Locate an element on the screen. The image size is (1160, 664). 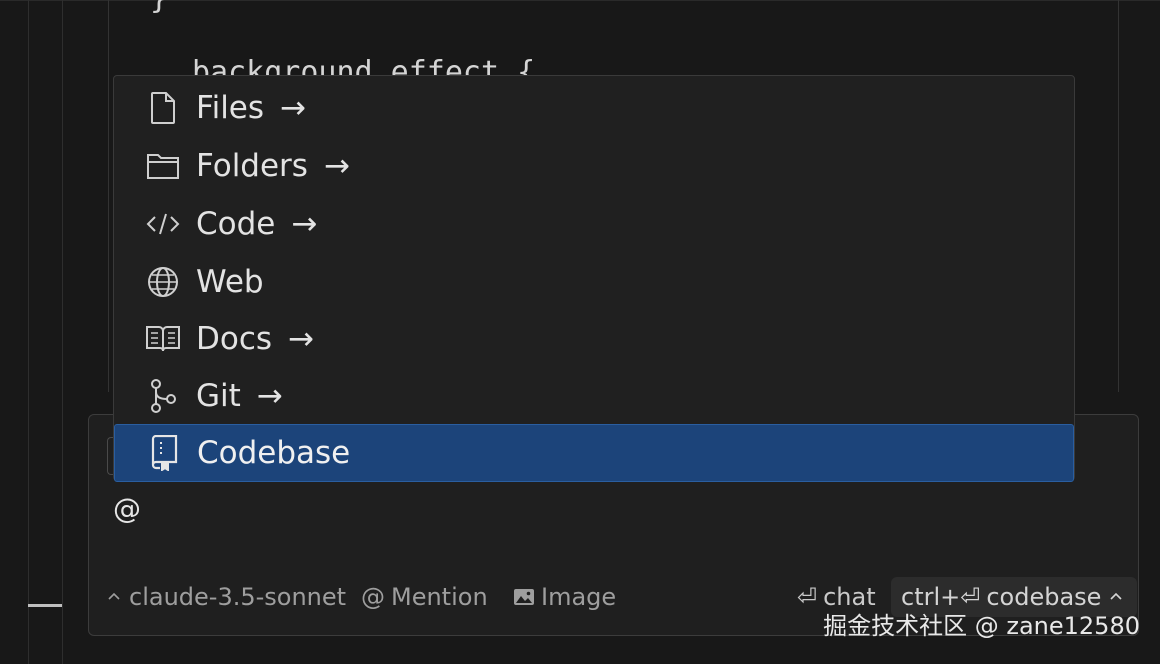
image-label: Image is located at coordinates (579, 597).